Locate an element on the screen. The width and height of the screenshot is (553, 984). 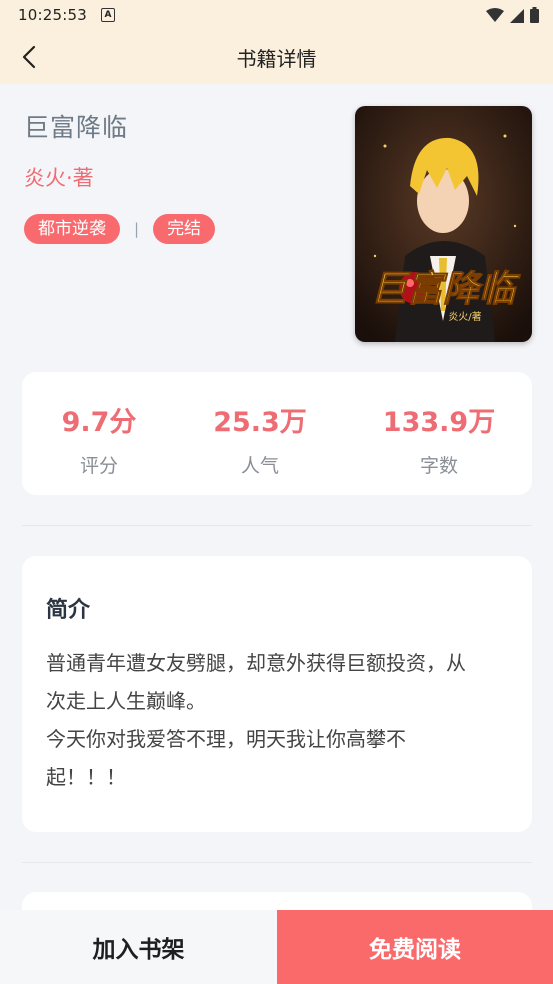
stat-popularity: 25.3万 人气 is located at coordinates (260, 439).